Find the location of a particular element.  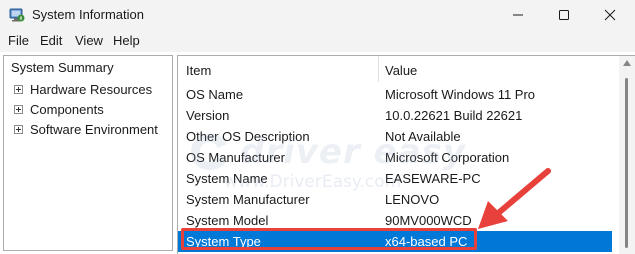

system-information-icon is located at coordinates (17, 15).